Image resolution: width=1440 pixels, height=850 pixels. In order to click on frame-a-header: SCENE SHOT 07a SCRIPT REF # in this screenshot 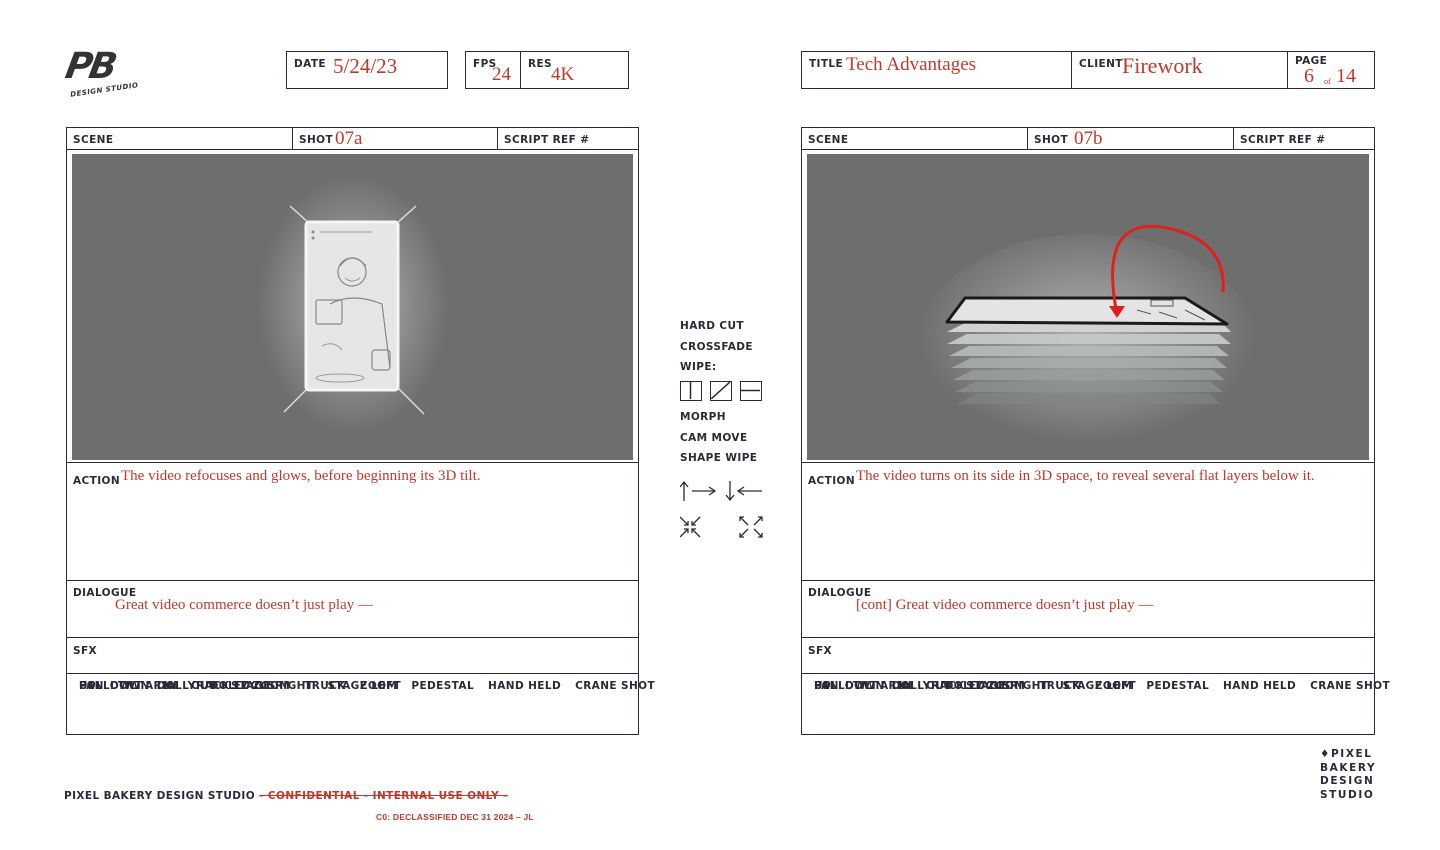, I will do `click(352, 139)`.